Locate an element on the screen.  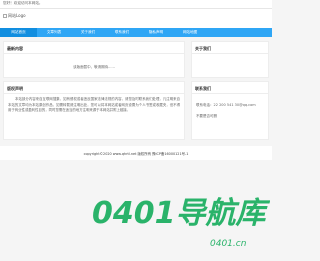
broken-image-icon is located at coordinates (5, 15).